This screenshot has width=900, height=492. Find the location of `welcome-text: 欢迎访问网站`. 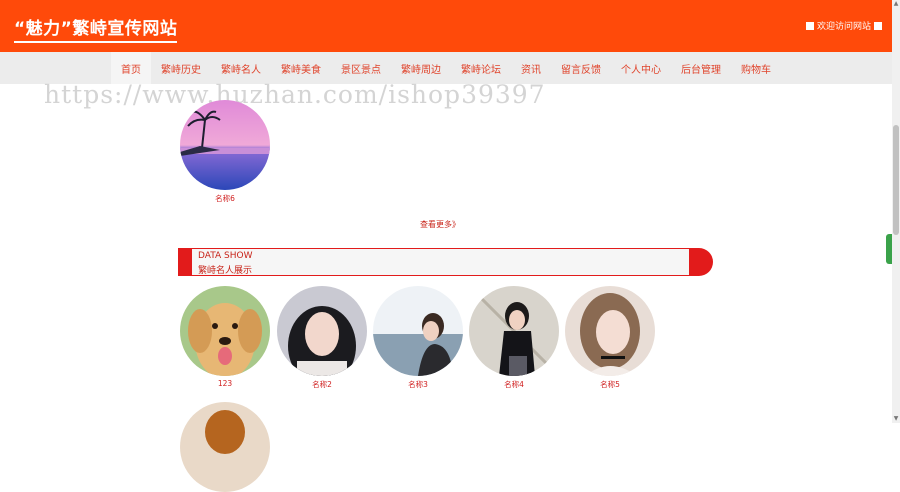

welcome-text: 欢迎访问网站 is located at coordinates (843, 27).